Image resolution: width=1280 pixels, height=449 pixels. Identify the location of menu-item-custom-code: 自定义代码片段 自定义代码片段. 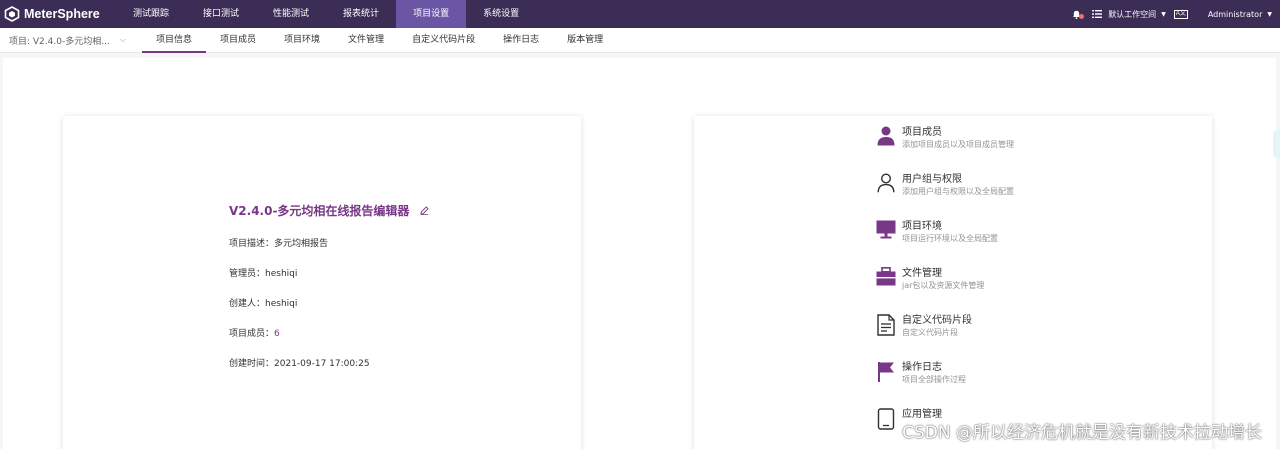
(924, 326).